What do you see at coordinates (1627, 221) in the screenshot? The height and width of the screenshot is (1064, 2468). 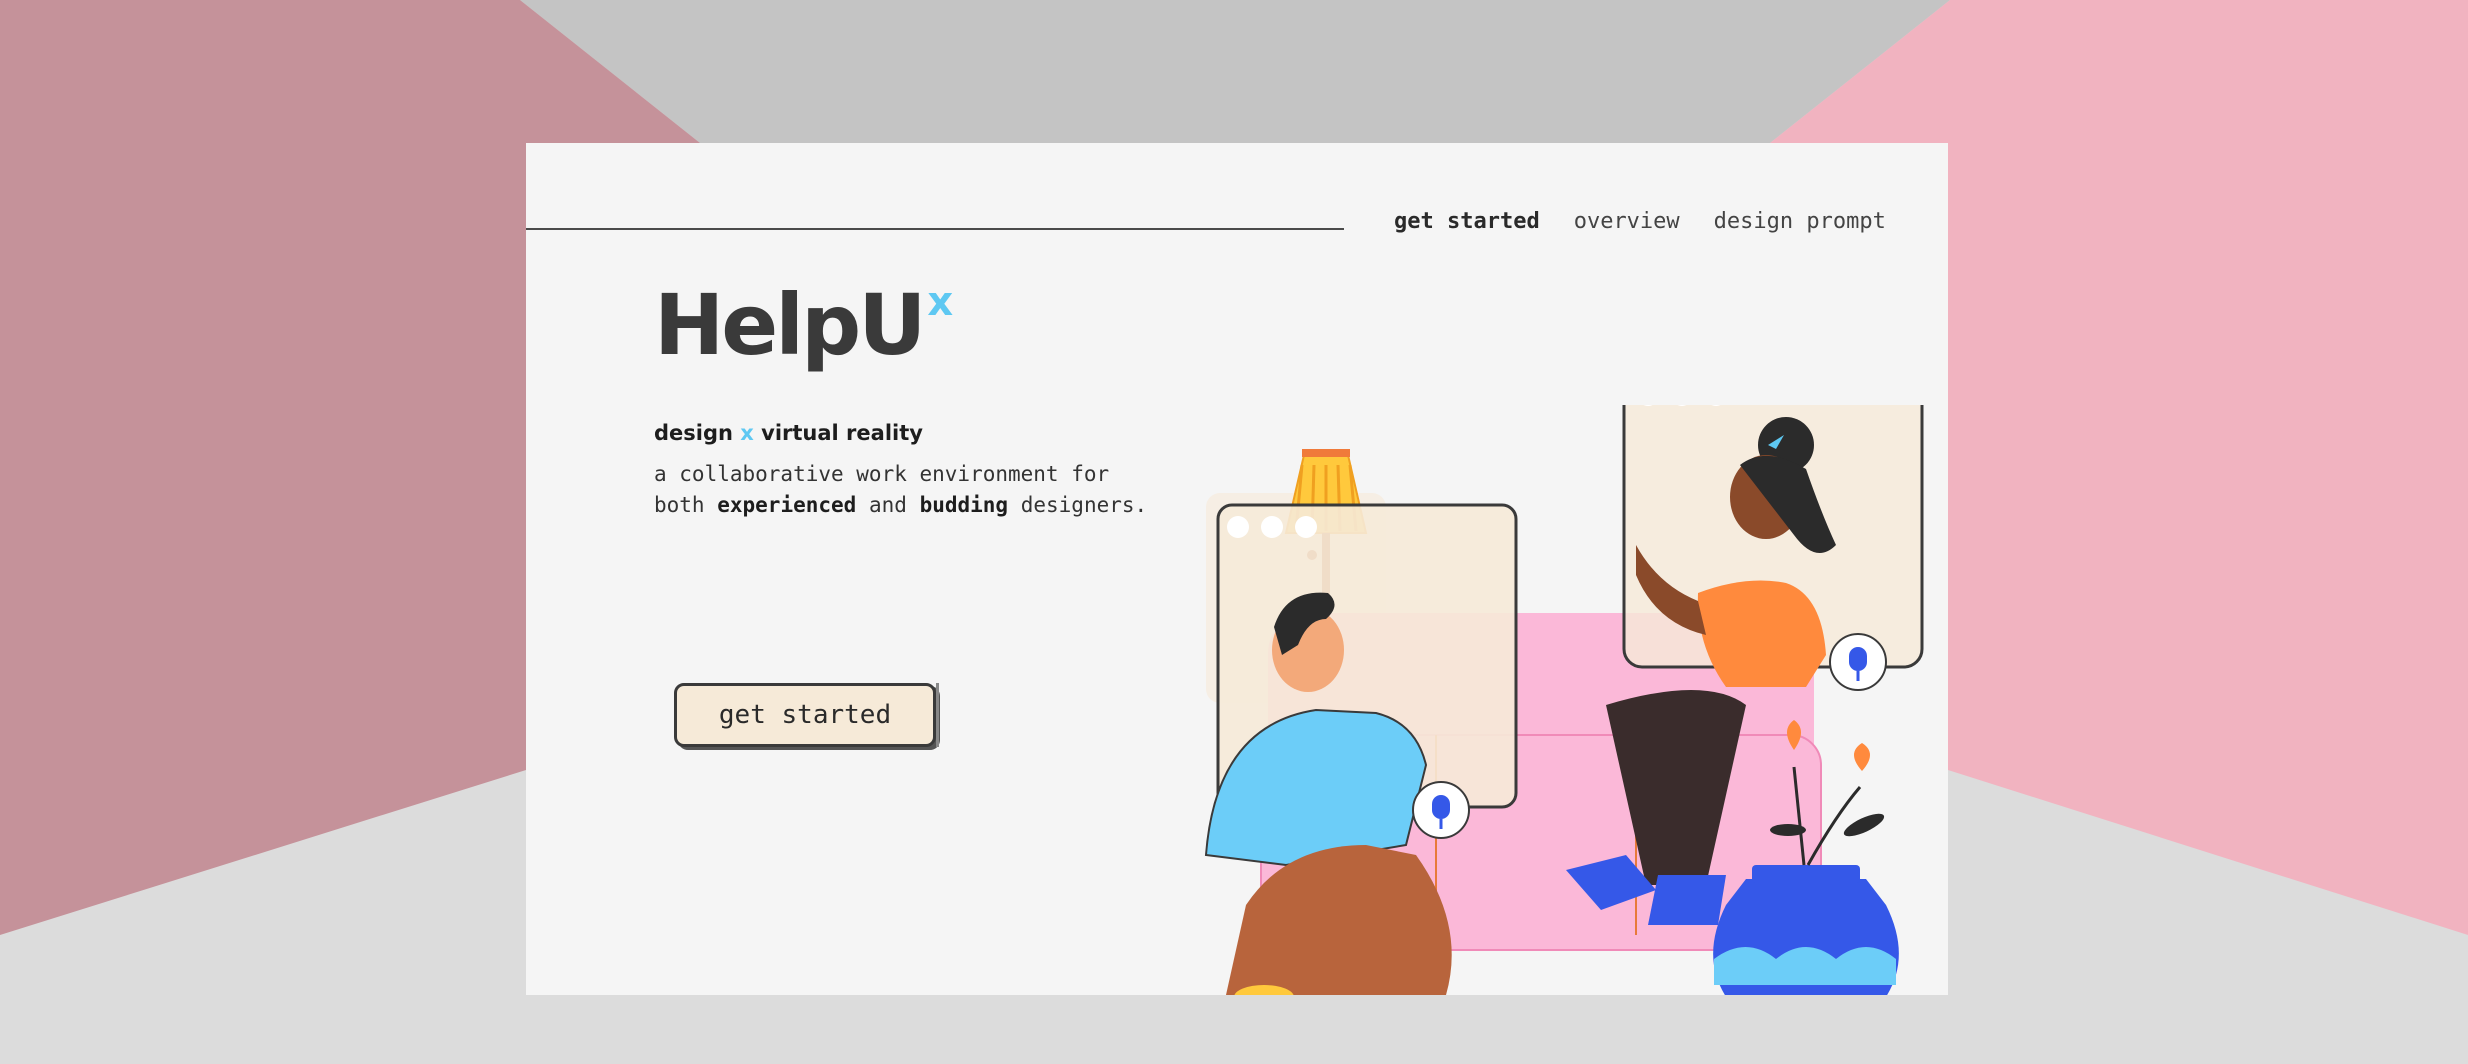 I see `nav-overview: overview` at bounding box center [1627, 221].